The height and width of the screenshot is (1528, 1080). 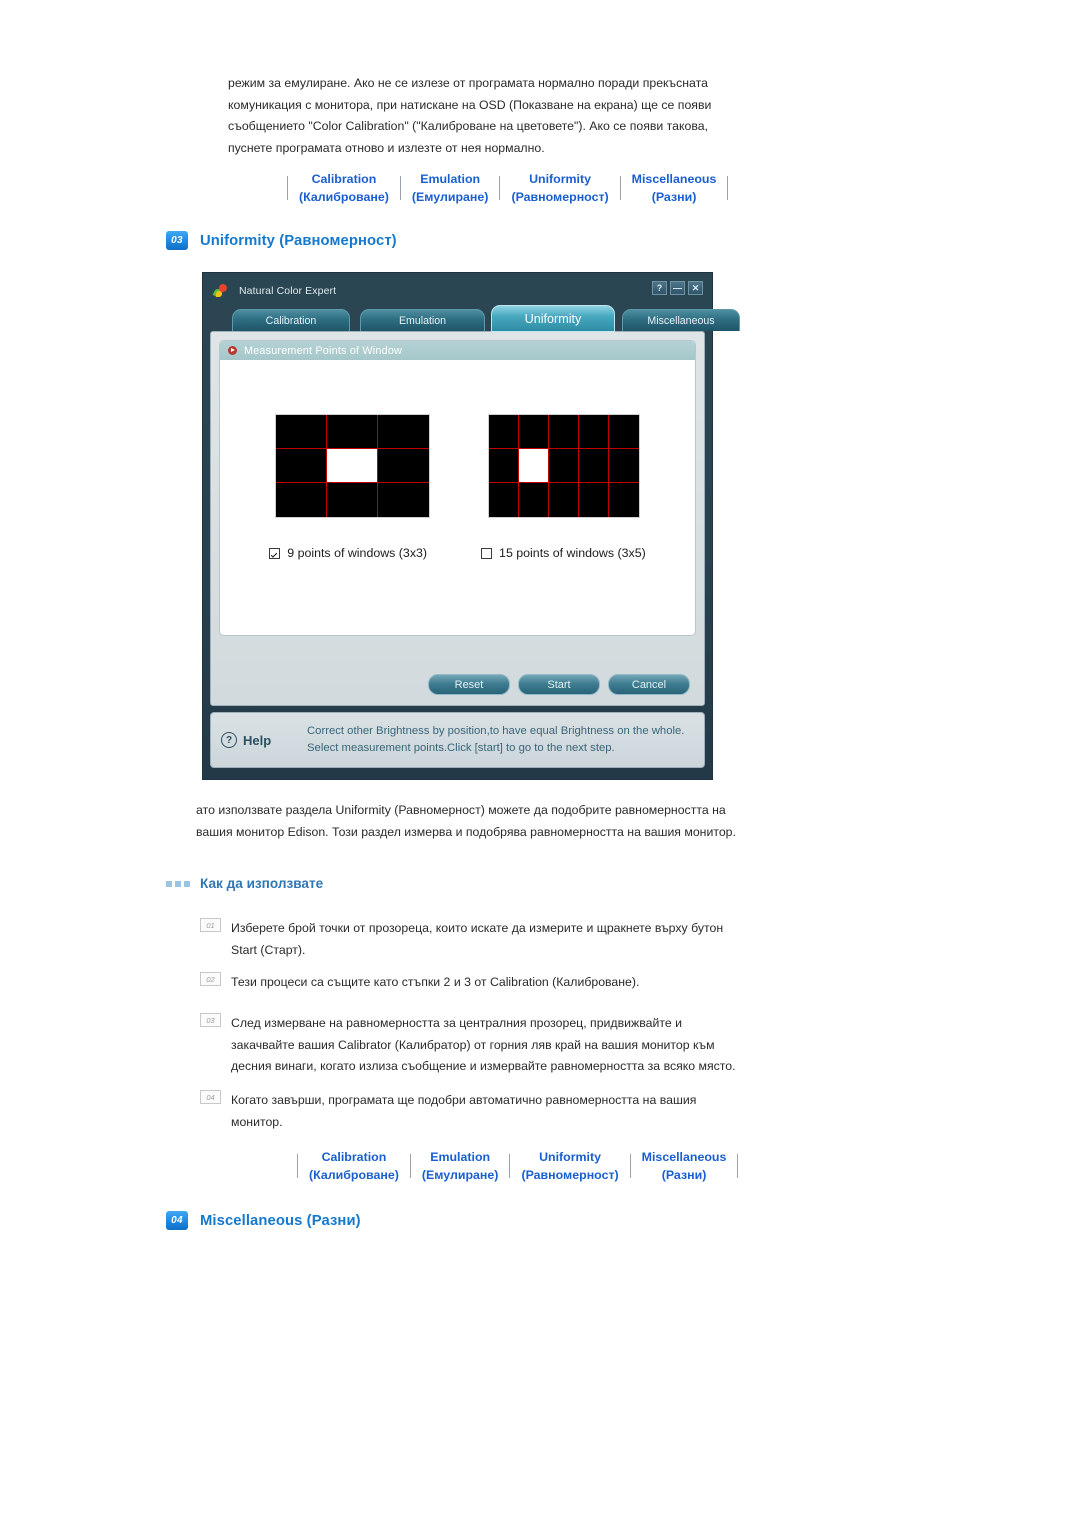 I want to click on step-number: 02, so click(x=210, y=979).